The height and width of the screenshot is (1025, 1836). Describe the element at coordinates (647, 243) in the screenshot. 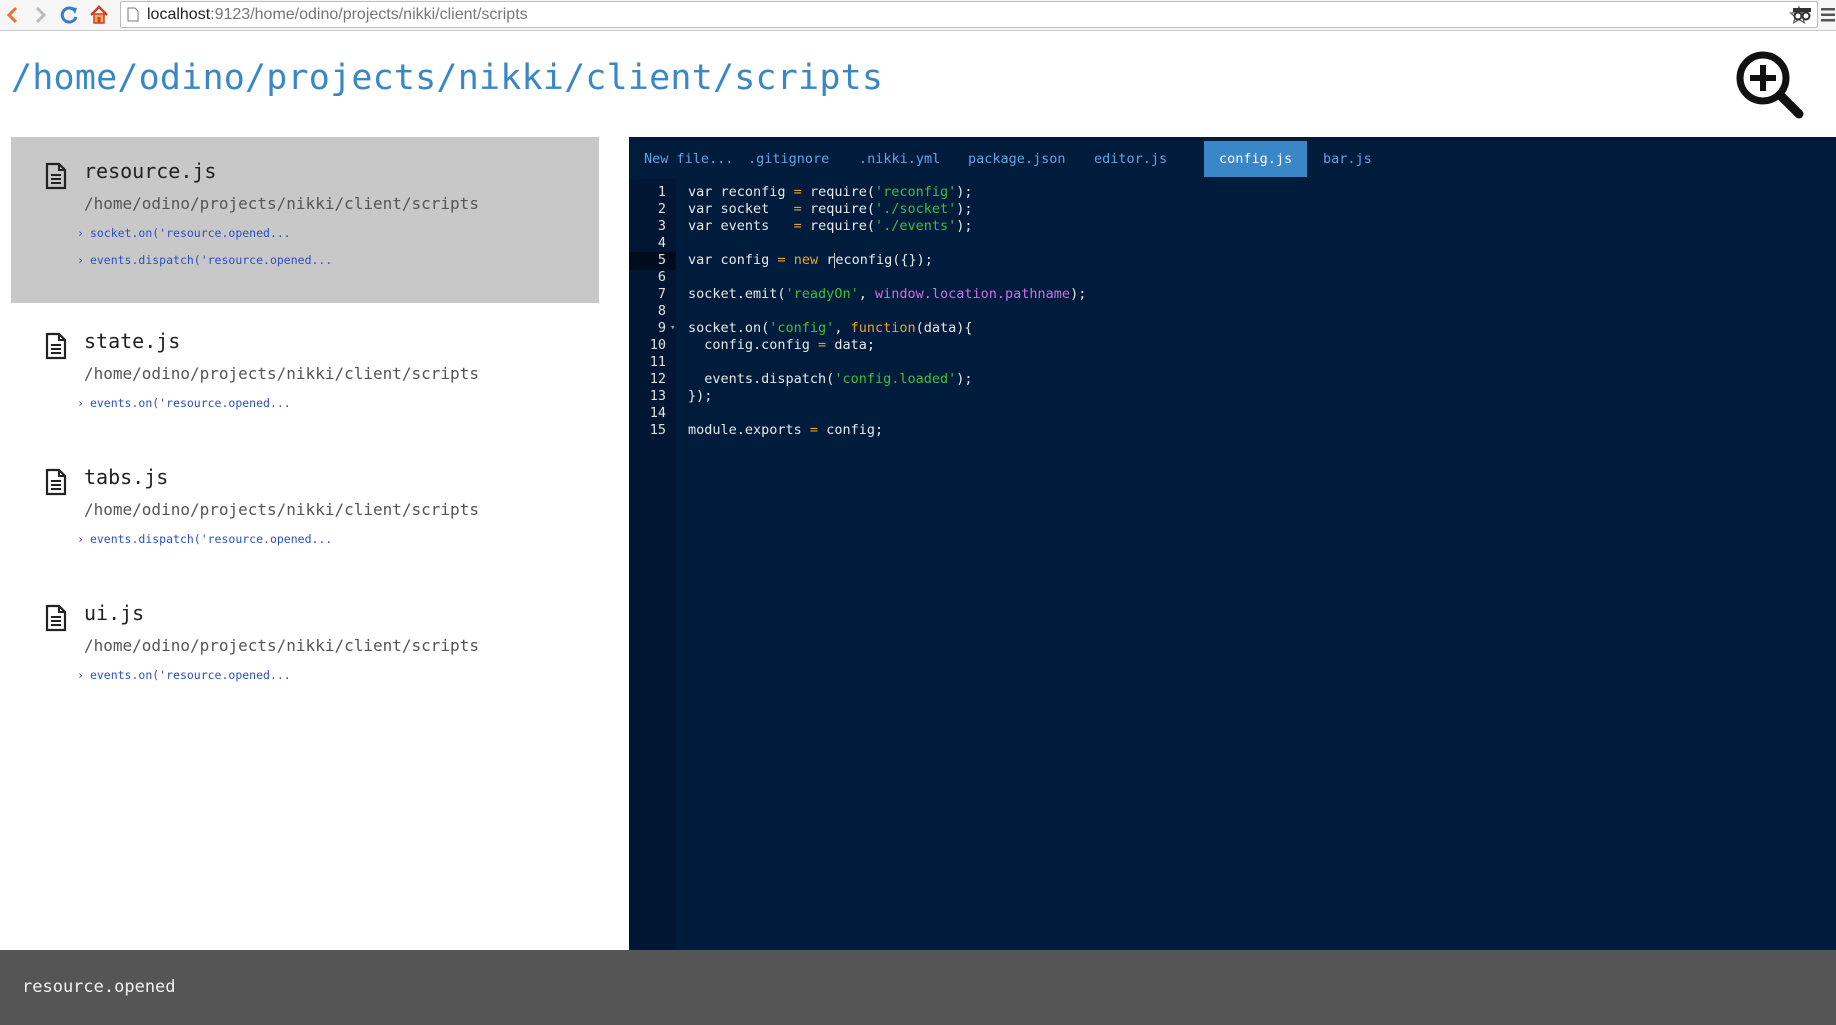

I see `line-number: 4` at that location.